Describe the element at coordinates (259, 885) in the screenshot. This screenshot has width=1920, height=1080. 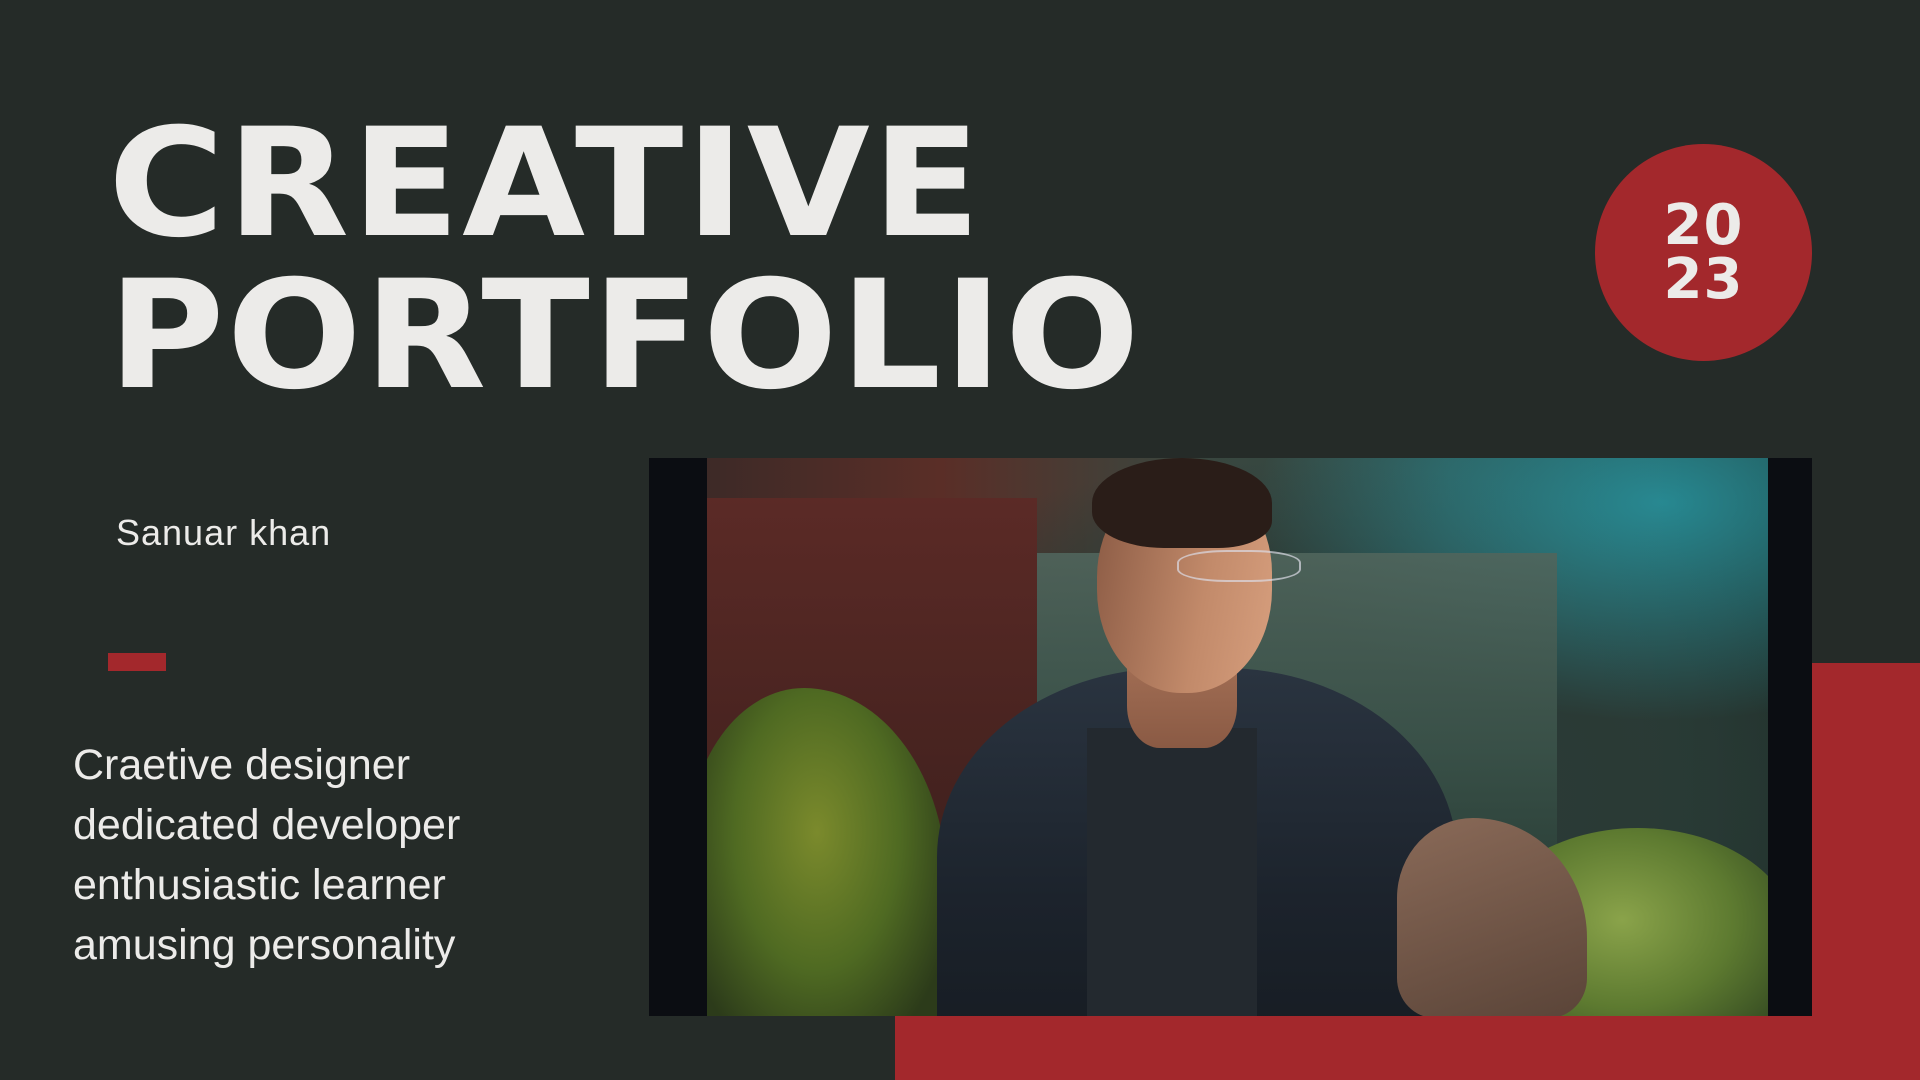
I see `tagline-item: enthusiastic learner` at that location.